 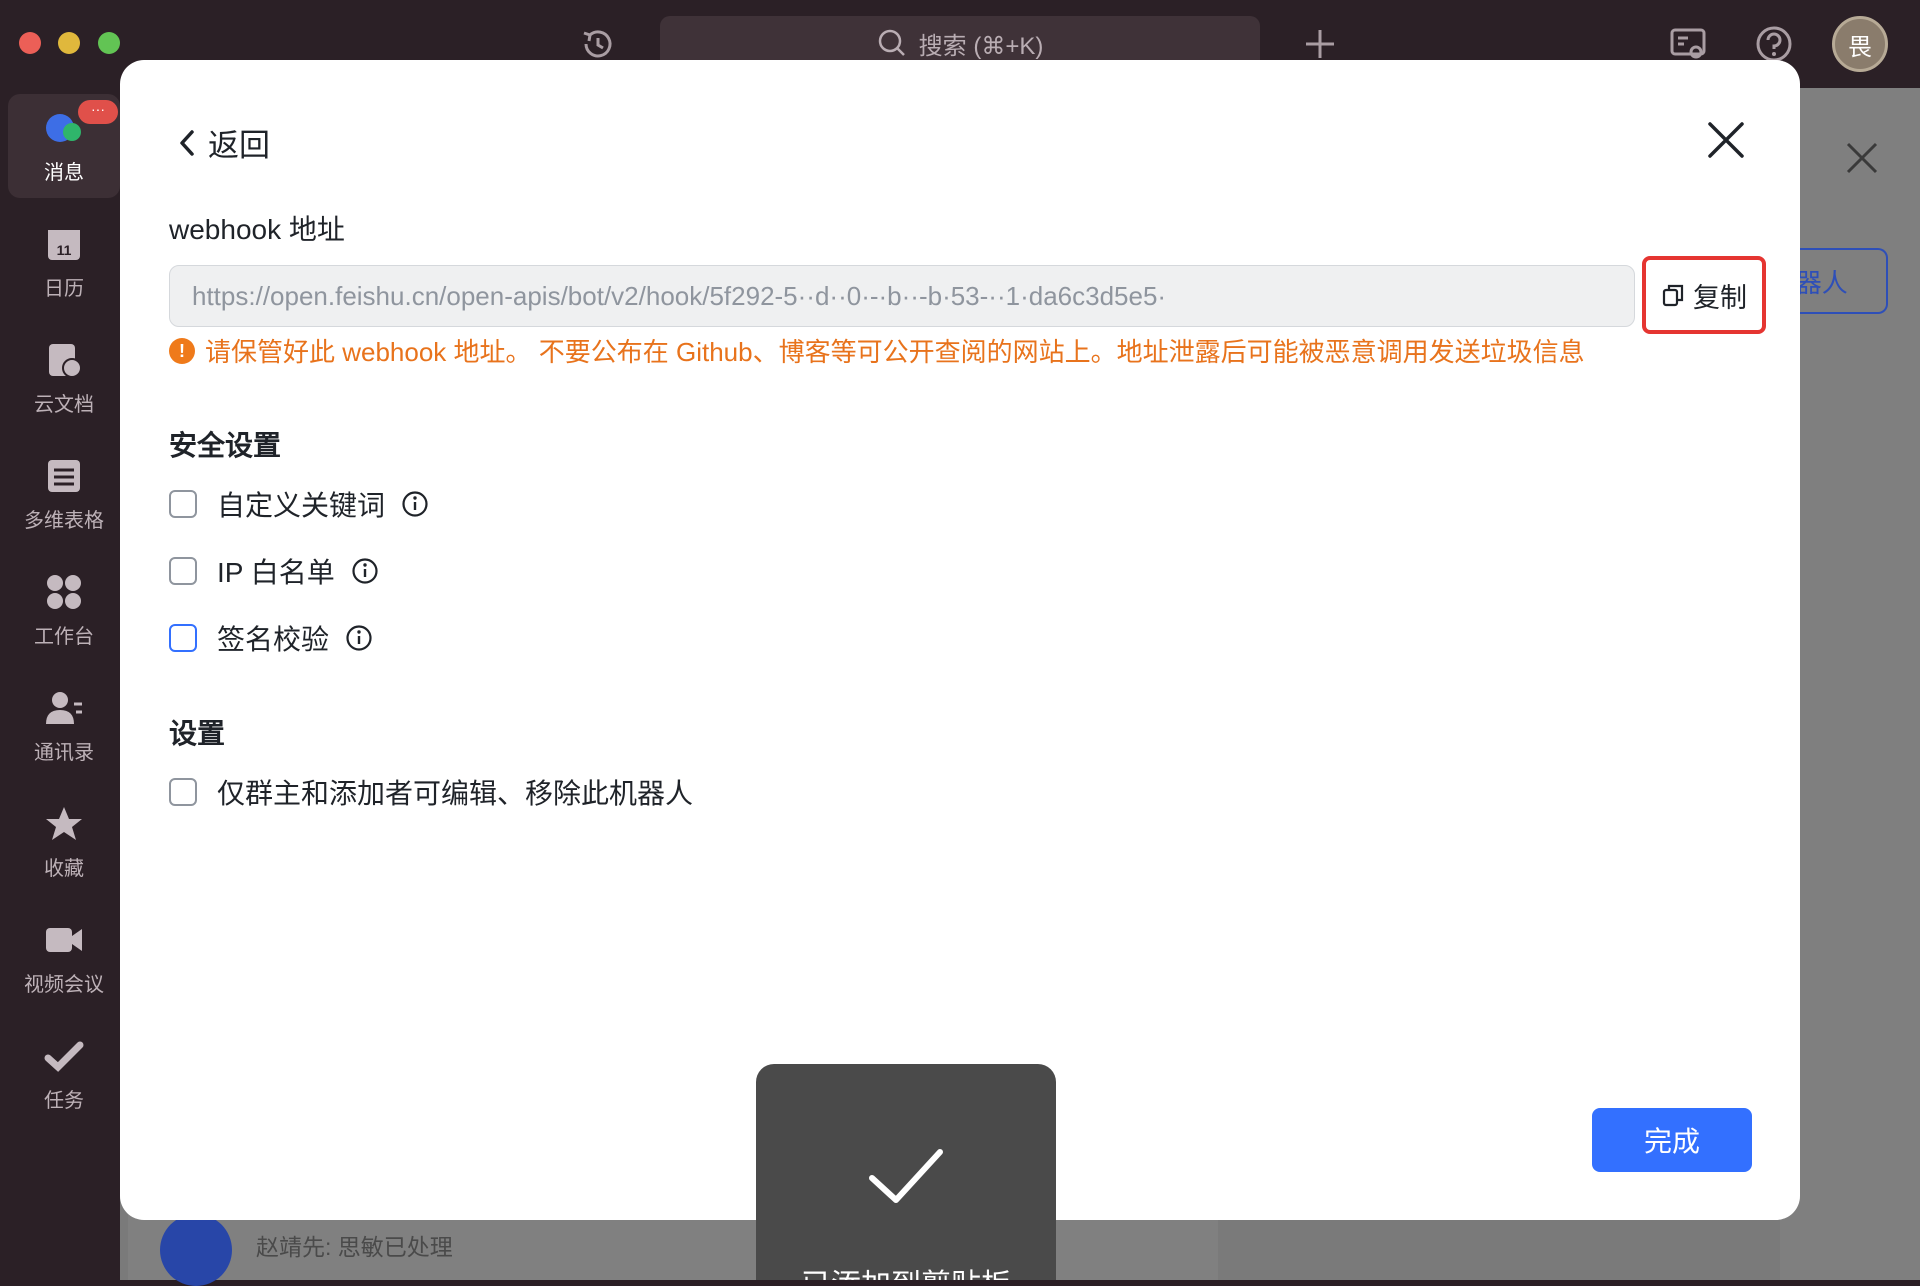 What do you see at coordinates (981, 46) in the screenshot?
I see `search-placeholder: 搜索 (⌘+K)` at bounding box center [981, 46].